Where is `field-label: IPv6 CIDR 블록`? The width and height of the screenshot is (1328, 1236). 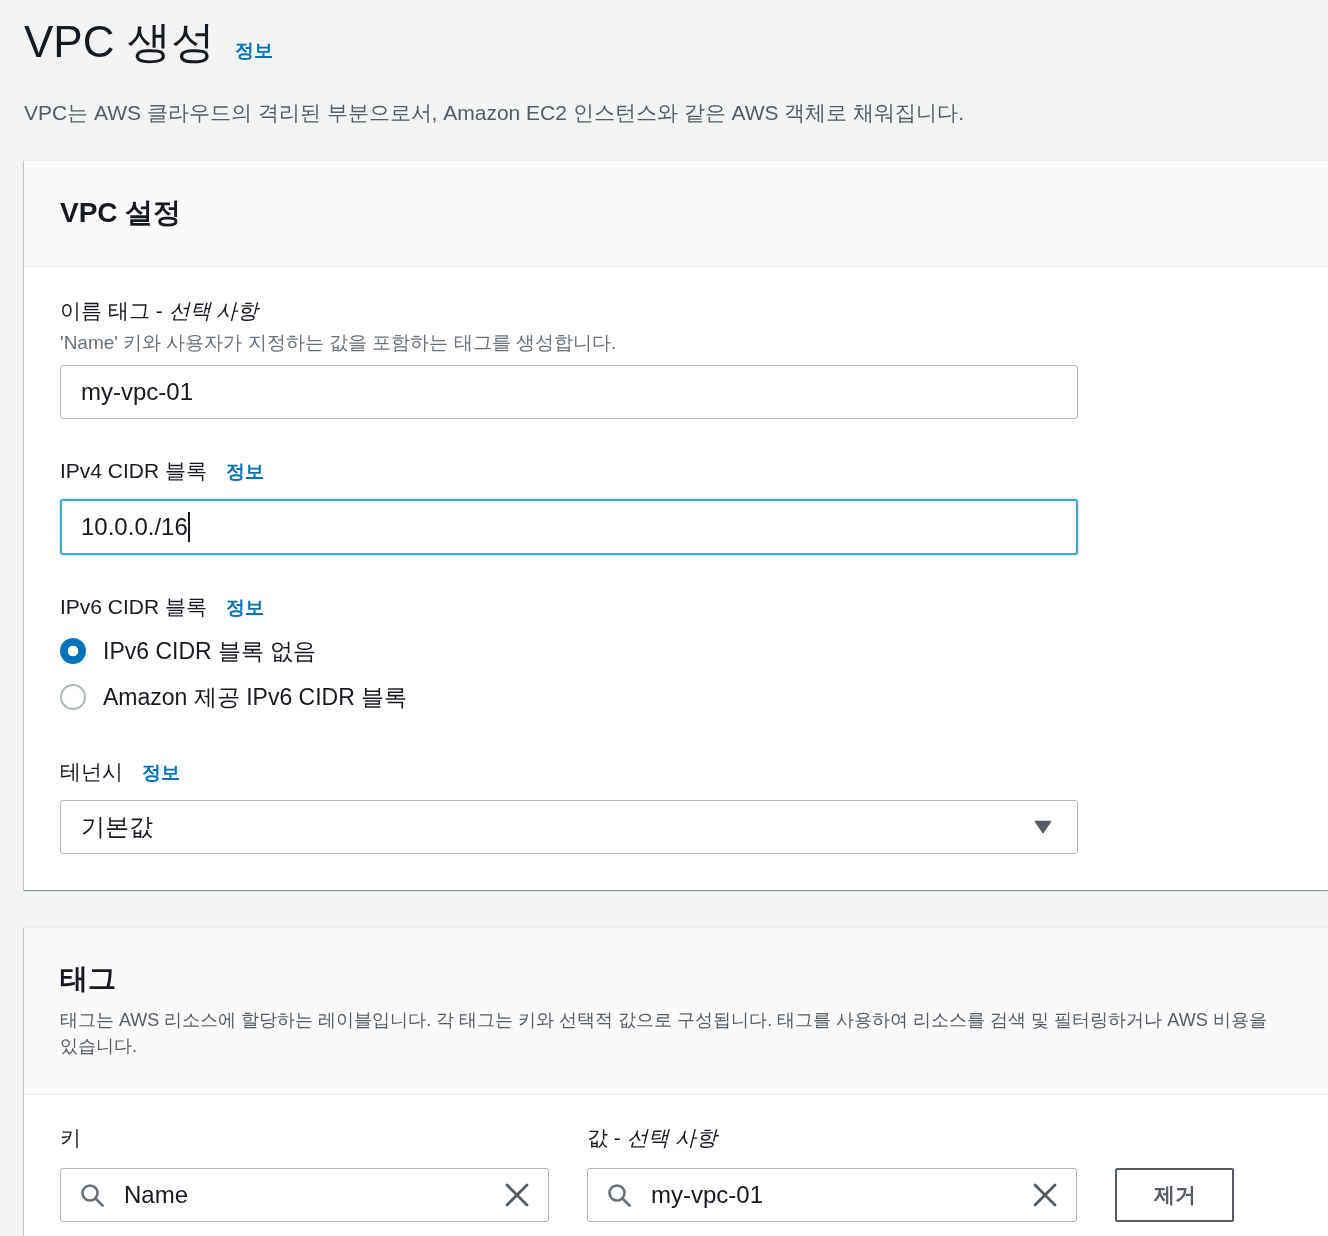 field-label: IPv6 CIDR 블록 is located at coordinates (134, 607).